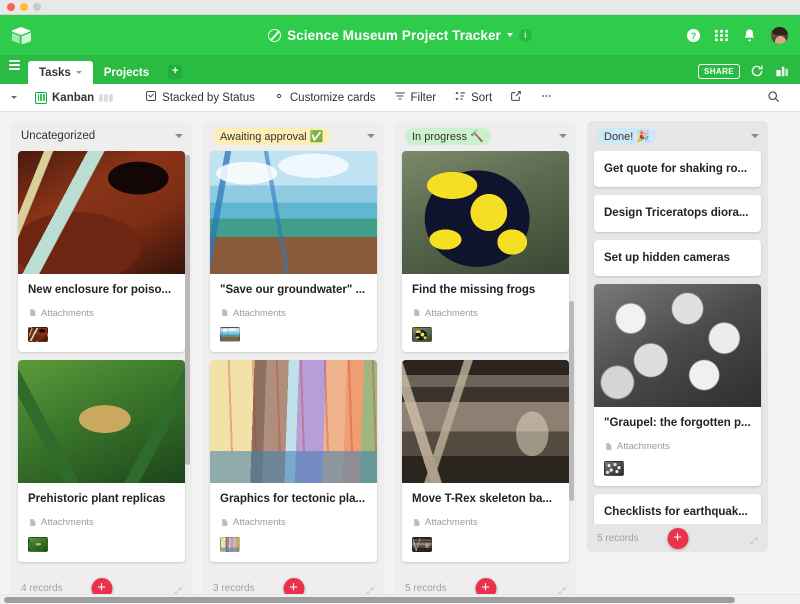  Describe the element at coordinates (74, 98) in the screenshot. I see `current-view-button: Kanban` at that location.